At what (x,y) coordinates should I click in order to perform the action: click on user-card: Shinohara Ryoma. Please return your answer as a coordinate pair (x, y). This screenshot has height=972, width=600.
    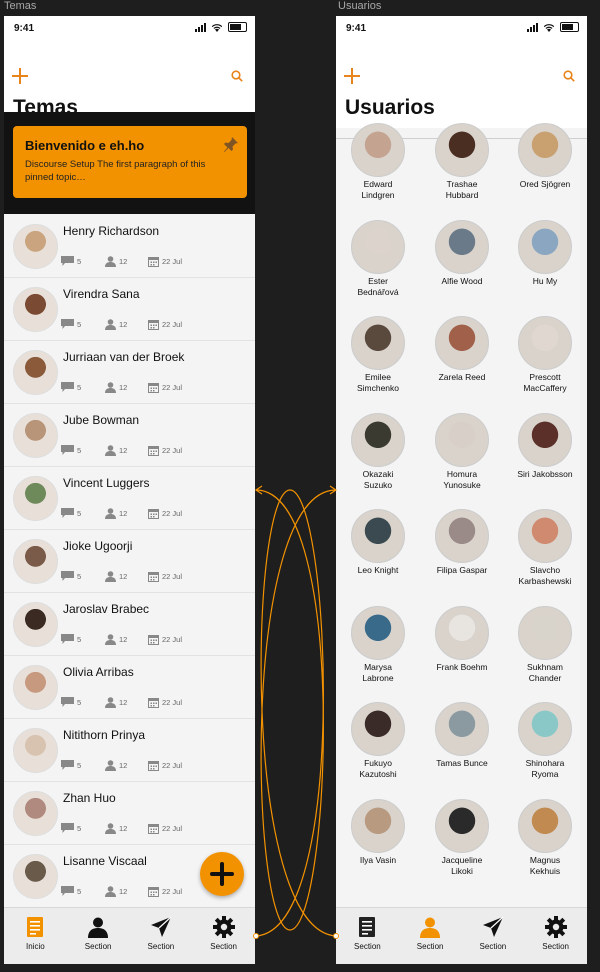
    Looking at the image, I should click on (545, 740).